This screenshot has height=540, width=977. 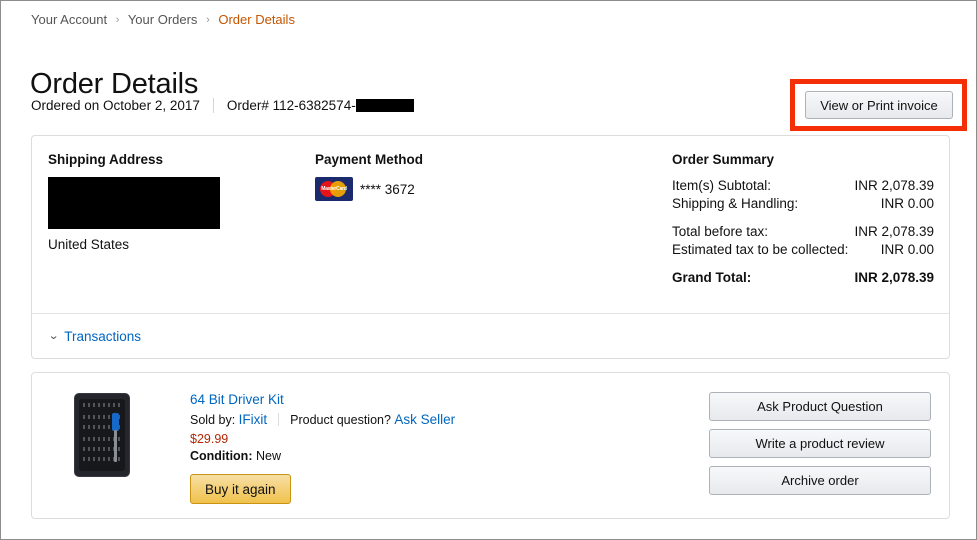 What do you see at coordinates (340, 419) in the screenshot?
I see `product-question-label: Product question?` at bounding box center [340, 419].